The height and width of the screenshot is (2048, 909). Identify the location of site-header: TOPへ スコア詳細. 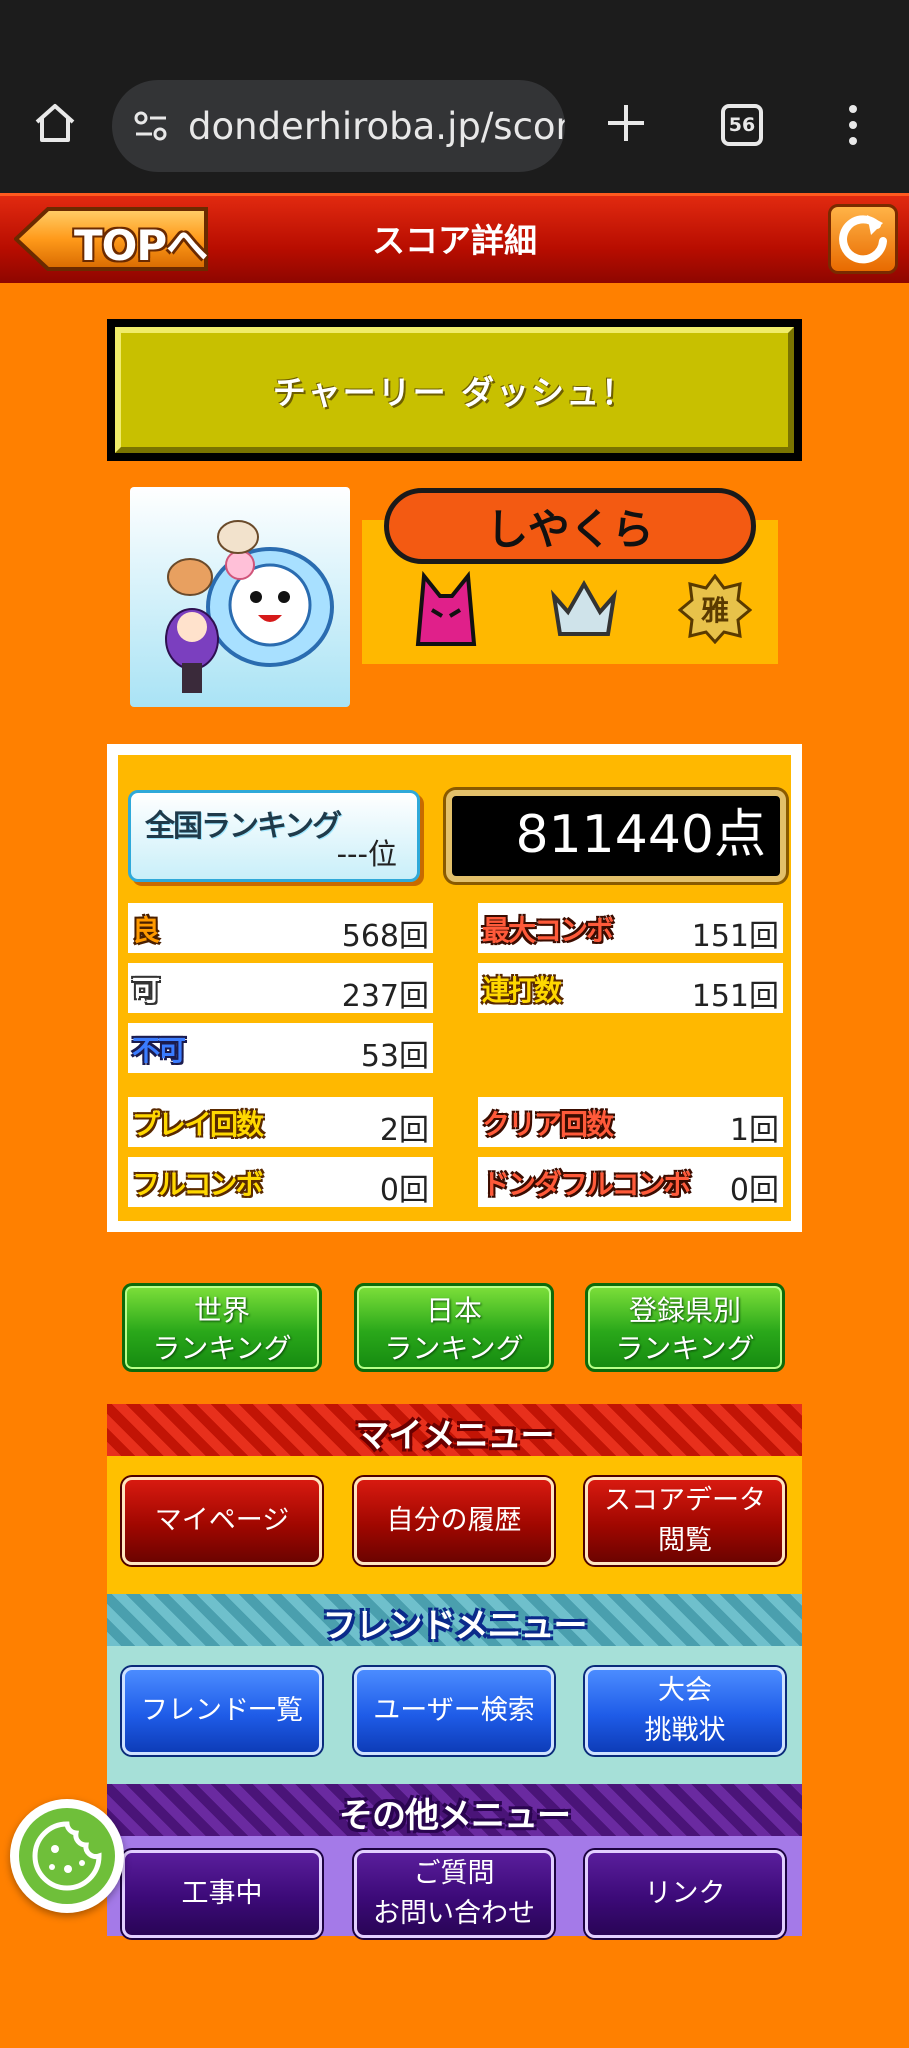
(454, 238).